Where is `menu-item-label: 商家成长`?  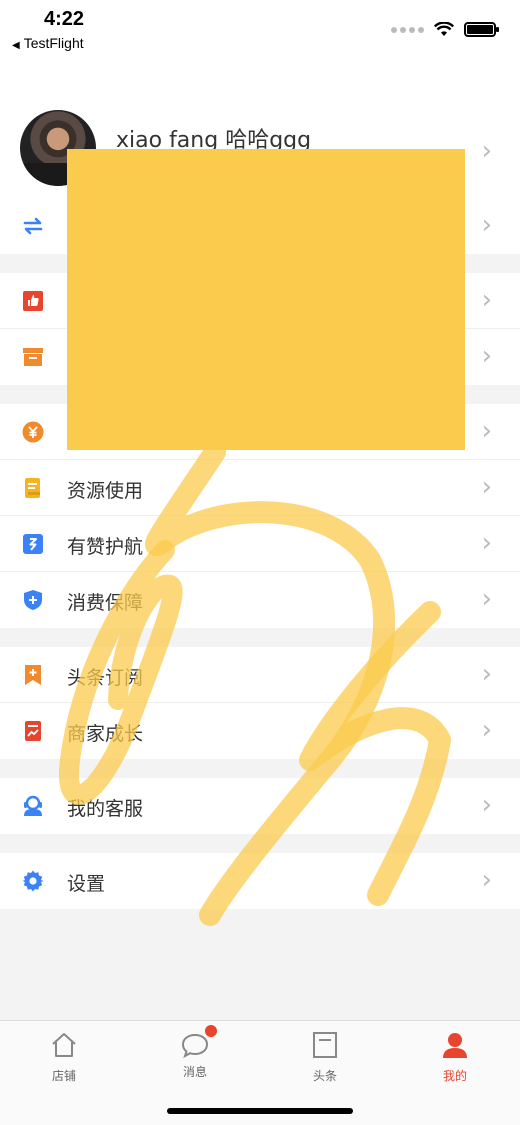
menu-item-label: 商家成长 is located at coordinates (105, 734).